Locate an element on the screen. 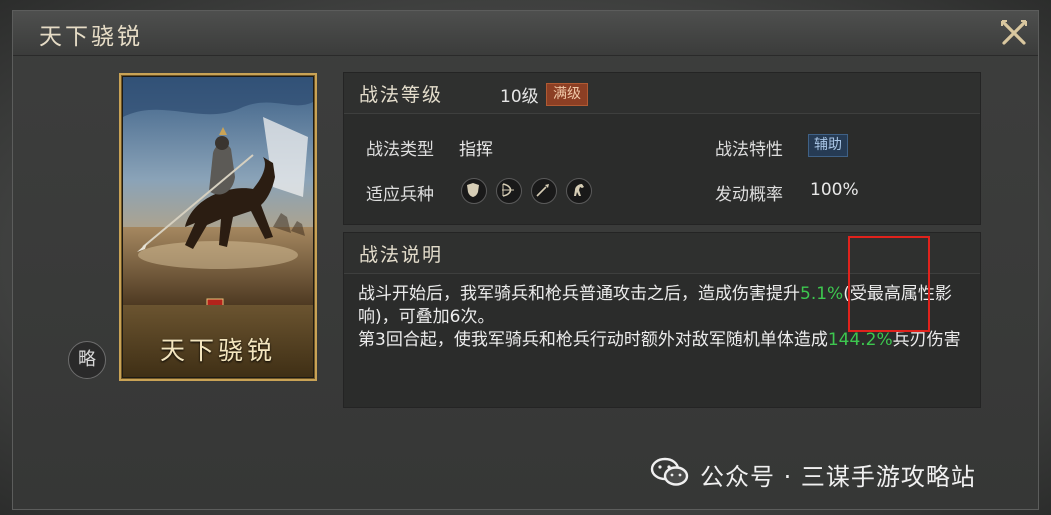  description-line-2-tail: 兵刃伤害 is located at coordinates (926, 340).